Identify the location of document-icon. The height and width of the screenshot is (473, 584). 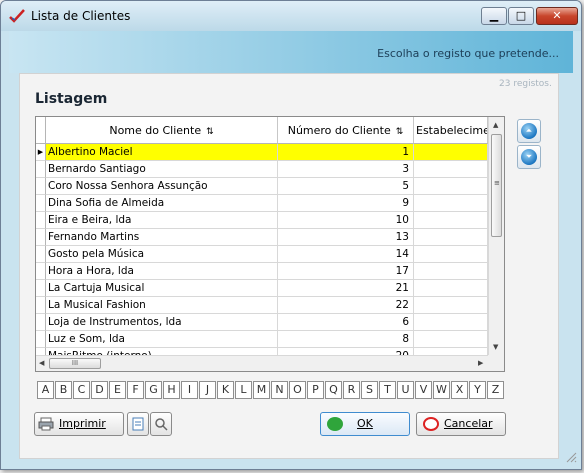
(138, 424).